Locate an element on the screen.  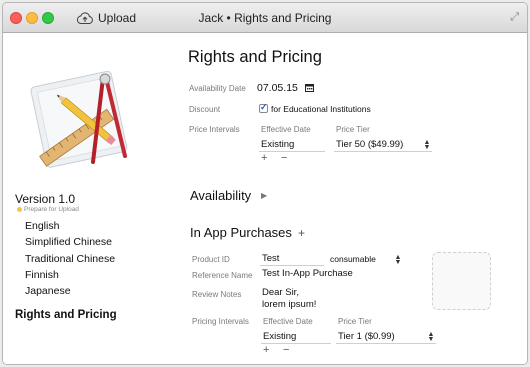
availability-section-title: Availability is located at coordinates (220, 195).